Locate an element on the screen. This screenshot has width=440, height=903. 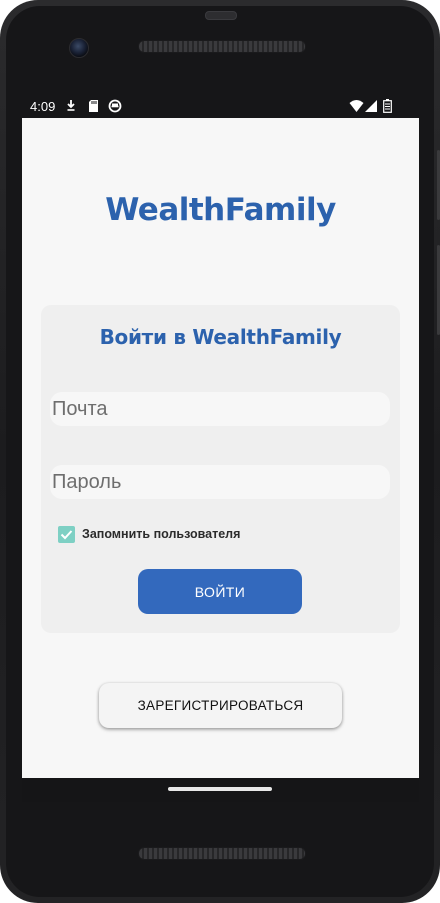
password-field is located at coordinates (220, 482).